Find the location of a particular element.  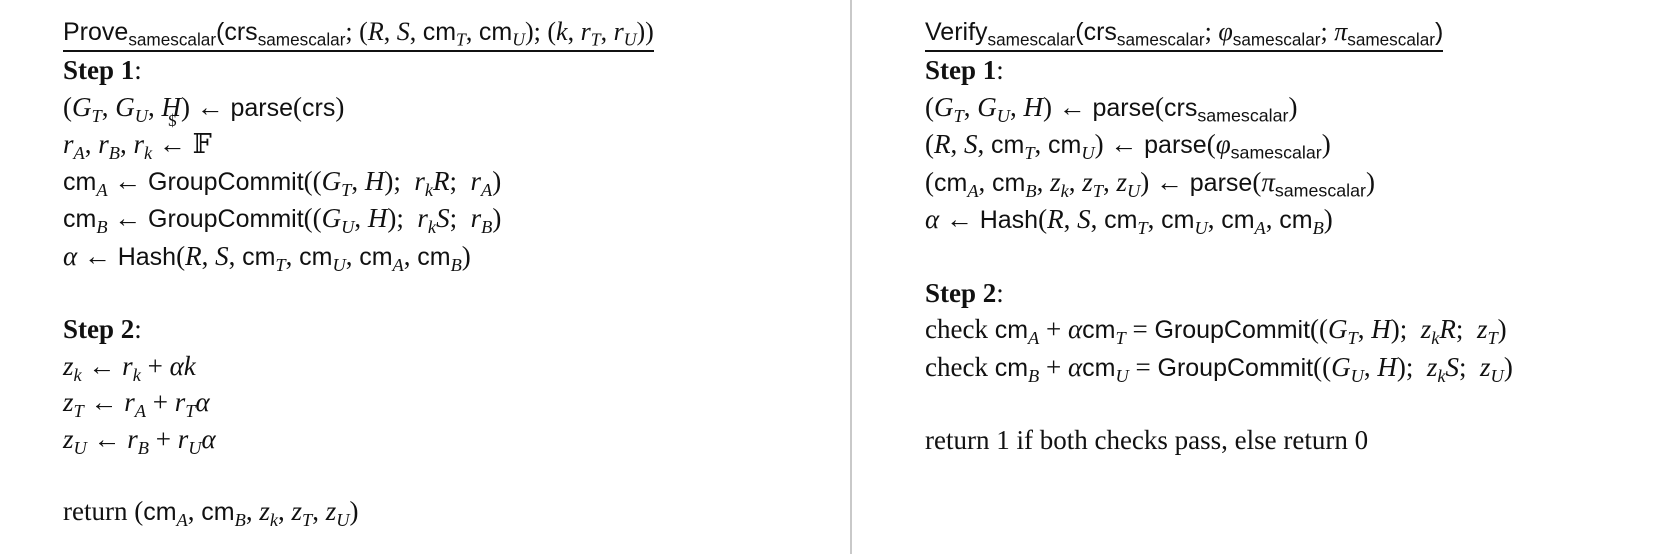

verify-step1-line4: α ← Hash(R, S, cmT, cmU, cmA, cmB) is located at coordinates (1129, 221).